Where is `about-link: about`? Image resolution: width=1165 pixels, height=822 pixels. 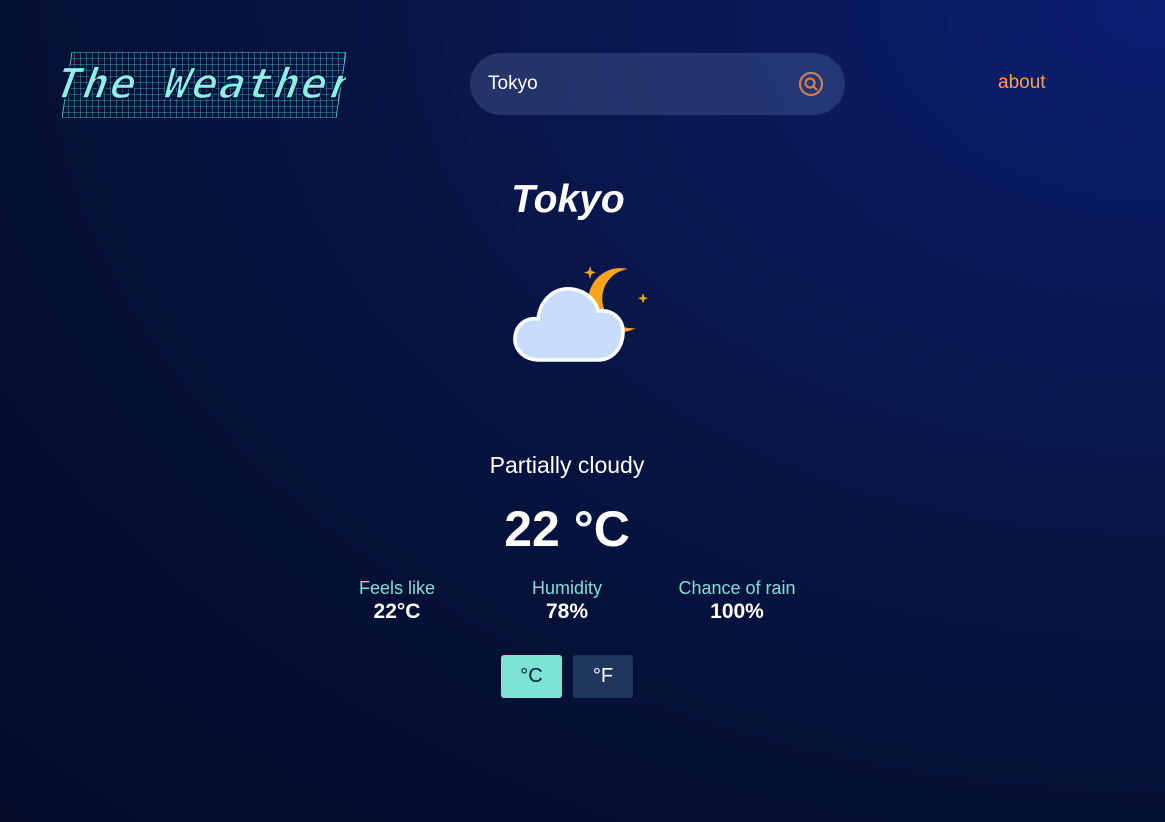
about-link: about is located at coordinates (1022, 83).